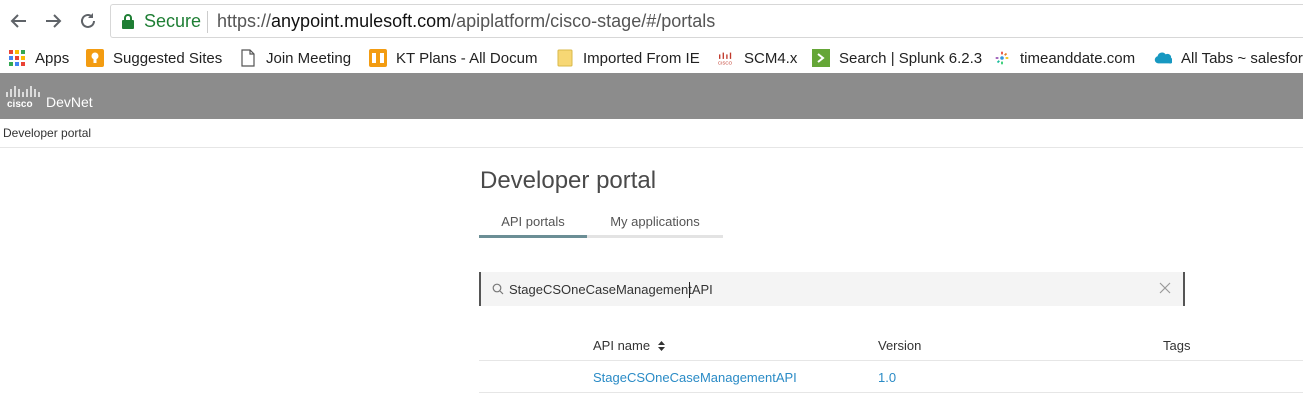 Image resolution: width=1303 pixels, height=394 pixels. What do you see at coordinates (726, 58) in the screenshot?
I see `cisco-icon: CISCO` at bounding box center [726, 58].